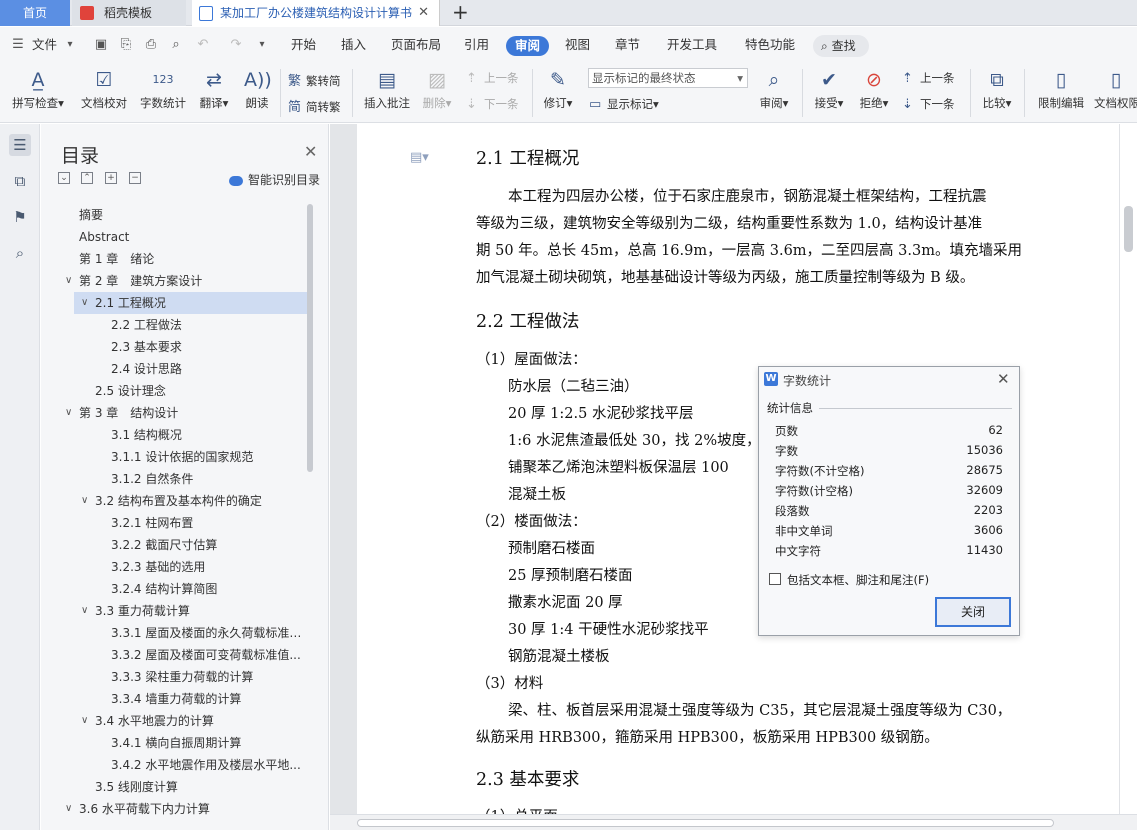 The image size is (1137, 830). What do you see at coordinates (775, 579) in the screenshot?
I see `include-textbox-checkbox` at bounding box center [775, 579].